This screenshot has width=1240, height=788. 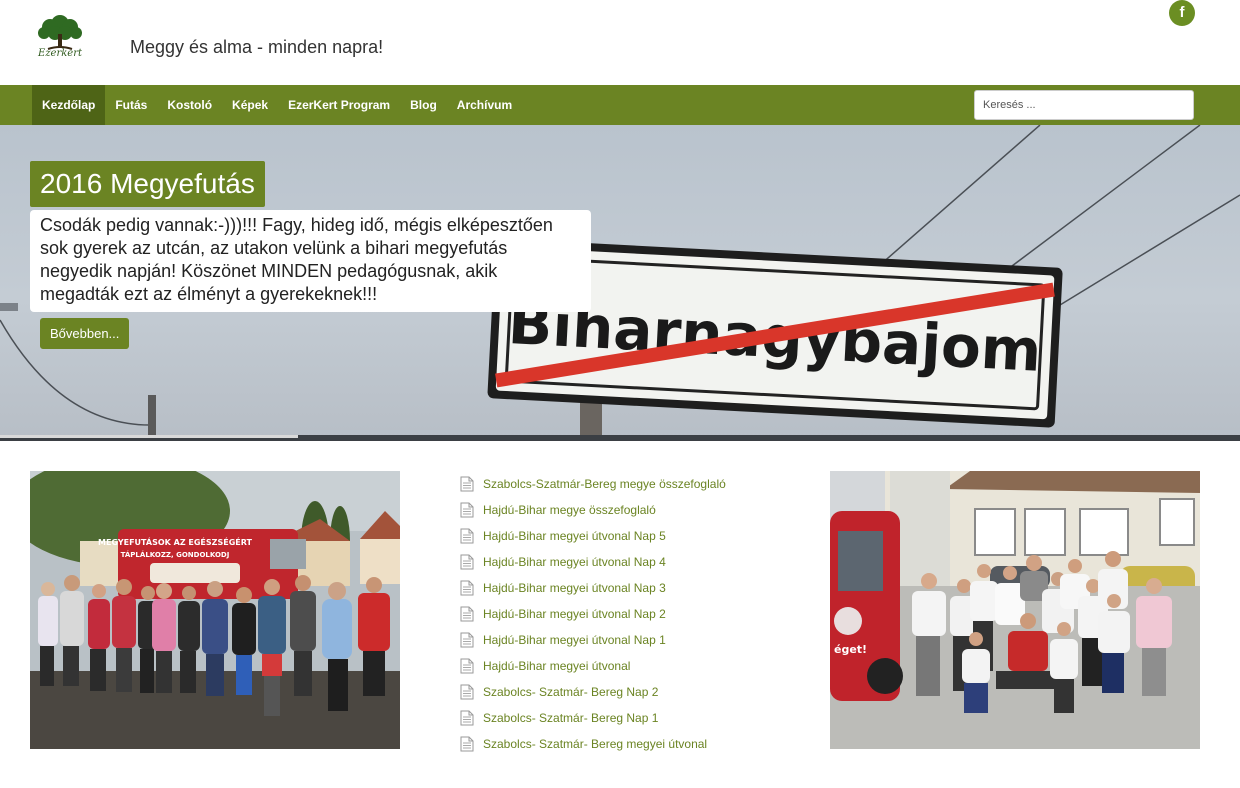 What do you see at coordinates (131, 105) in the screenshot?
I see `nav-item: Futás` at bounding box center [131, 105].